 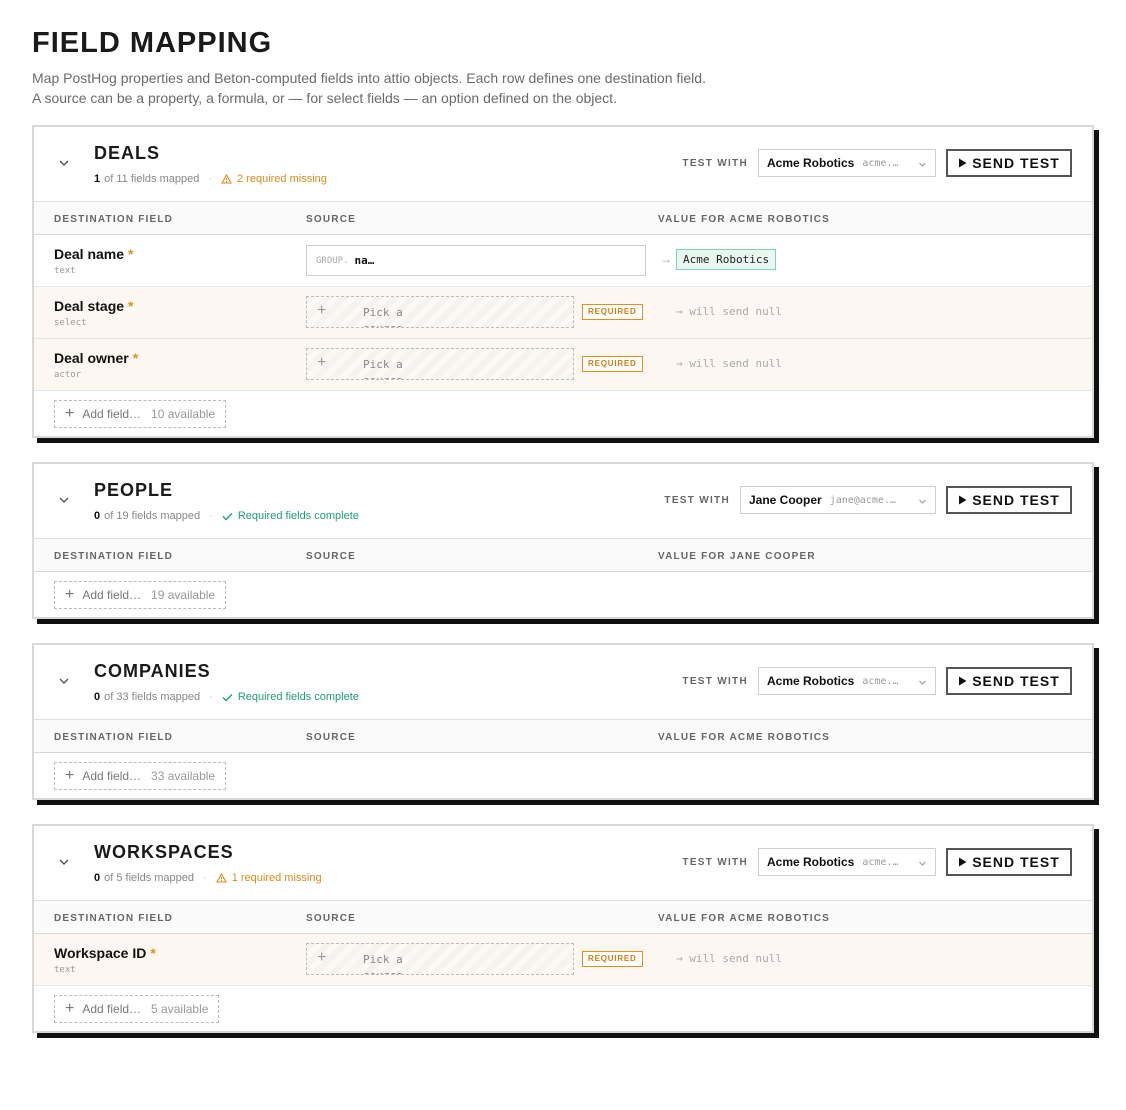 What do you see at coordinates (811, 862) in the screenshot?
I see `test-record-name: Acme Robotics` at bounding box center [811, 862].